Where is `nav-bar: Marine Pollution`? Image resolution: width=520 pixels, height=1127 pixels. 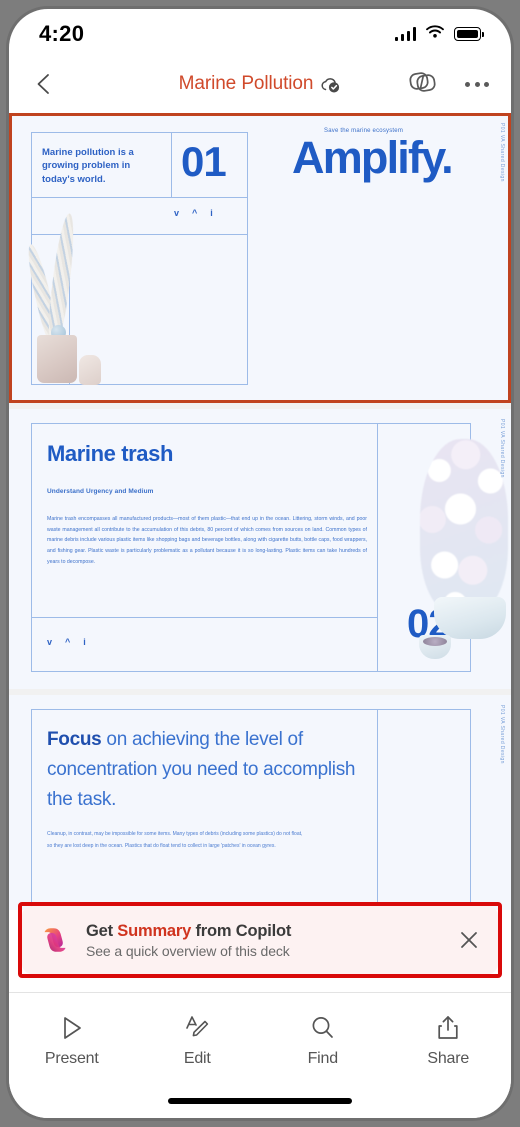 nav-bar: Marine Pollution is located at coordinates (260, 84).